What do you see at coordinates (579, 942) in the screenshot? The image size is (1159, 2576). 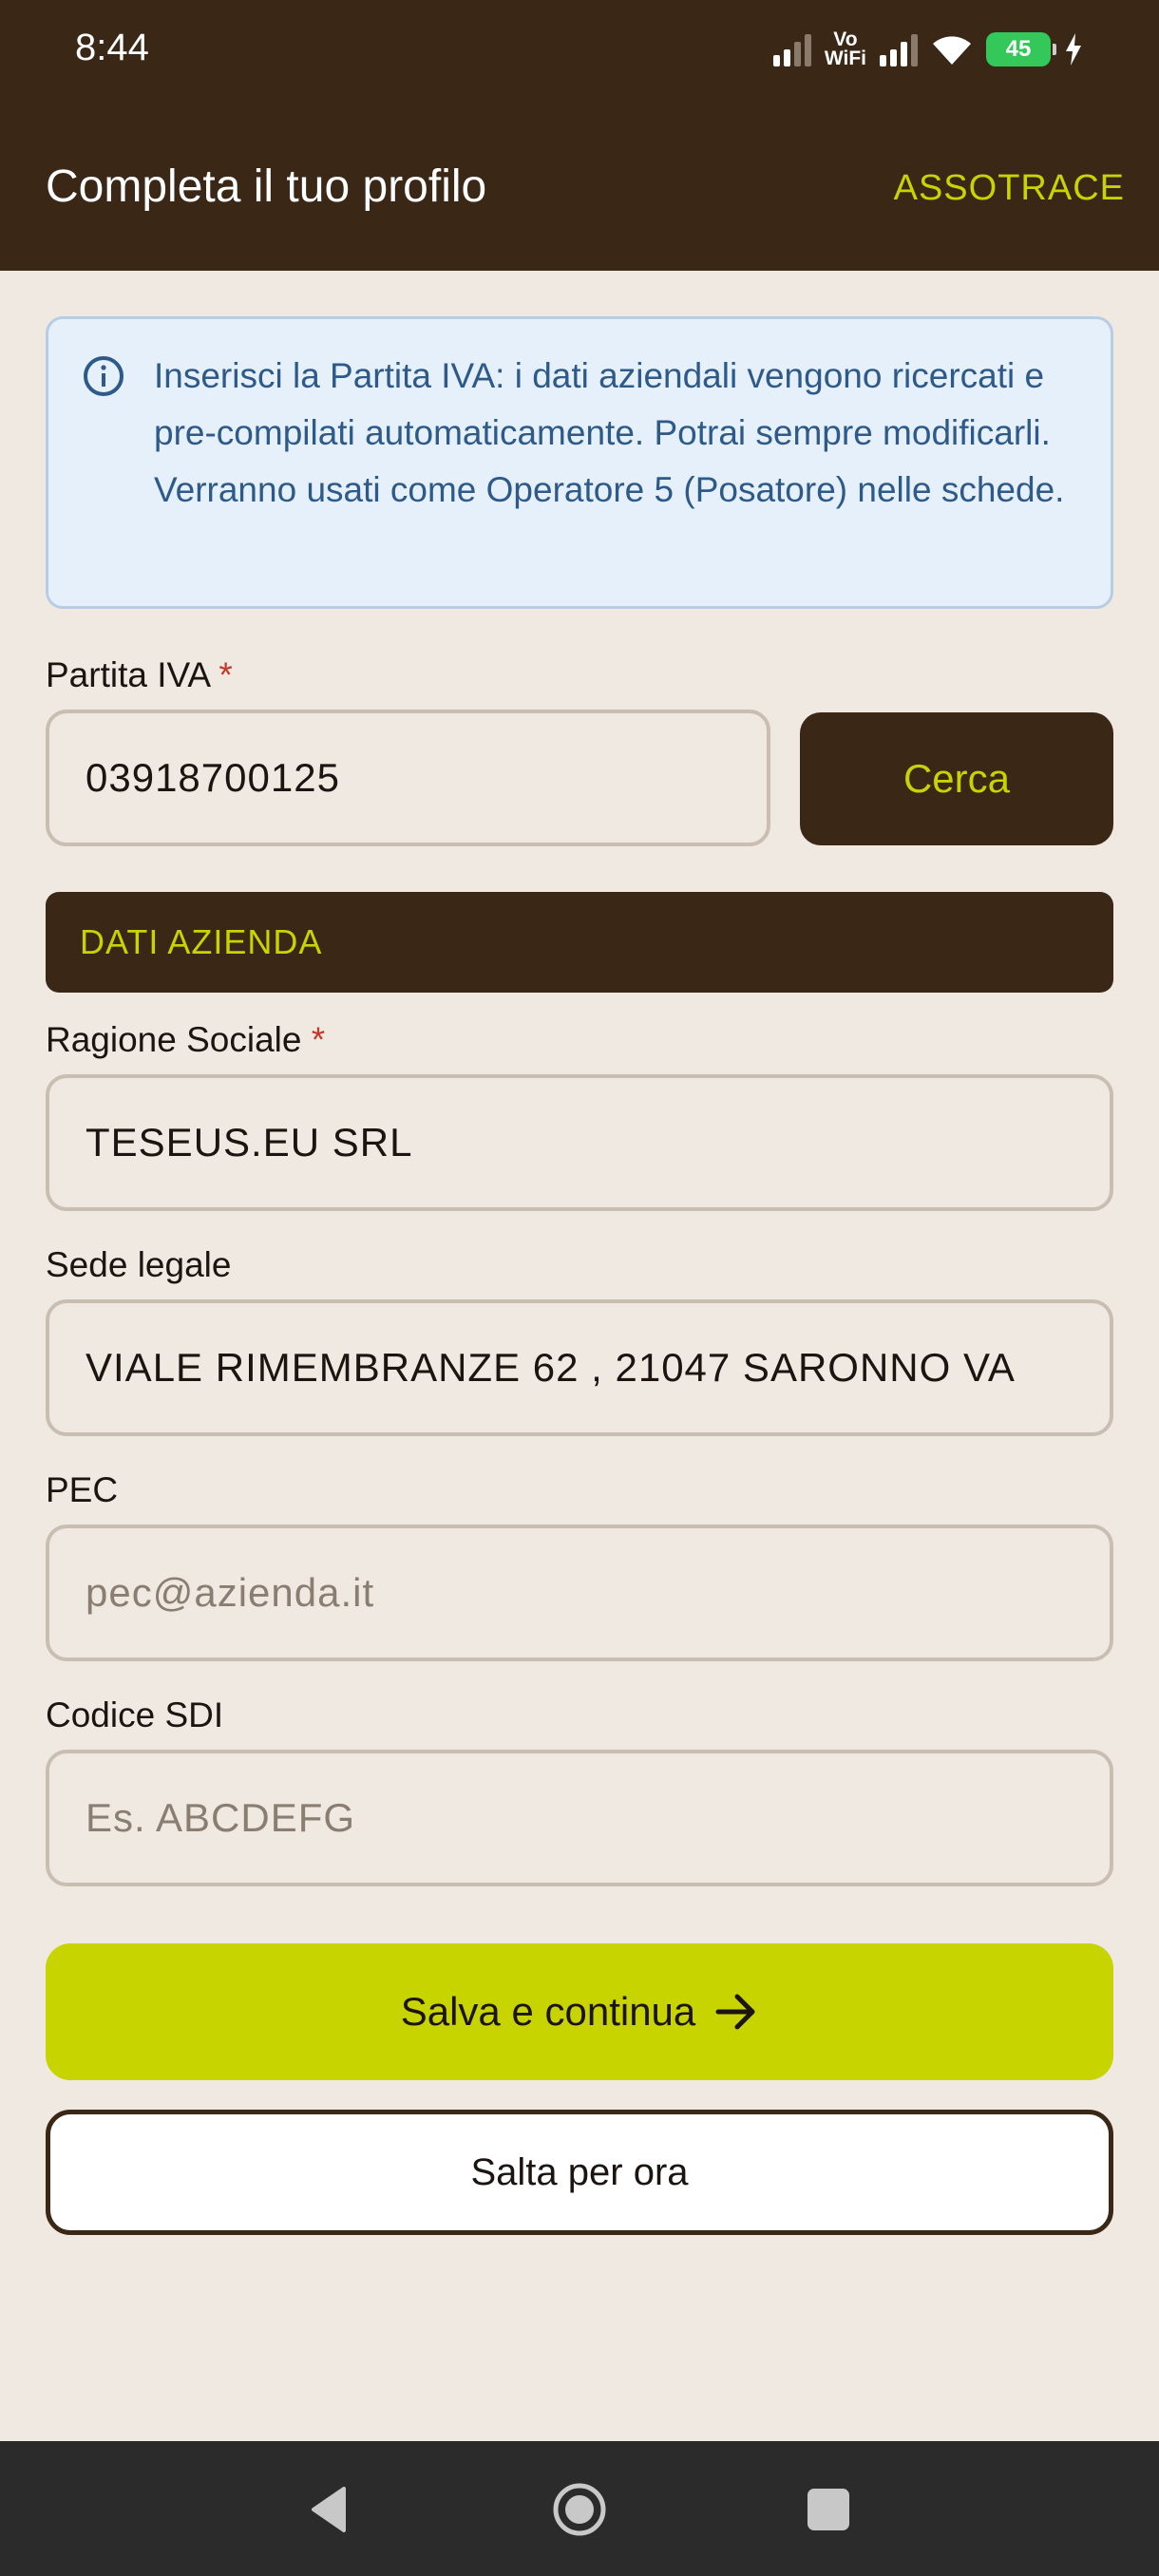 I see `section-header-dati-azienda: DATI AZIENDA` at bounding box center [579, 942].